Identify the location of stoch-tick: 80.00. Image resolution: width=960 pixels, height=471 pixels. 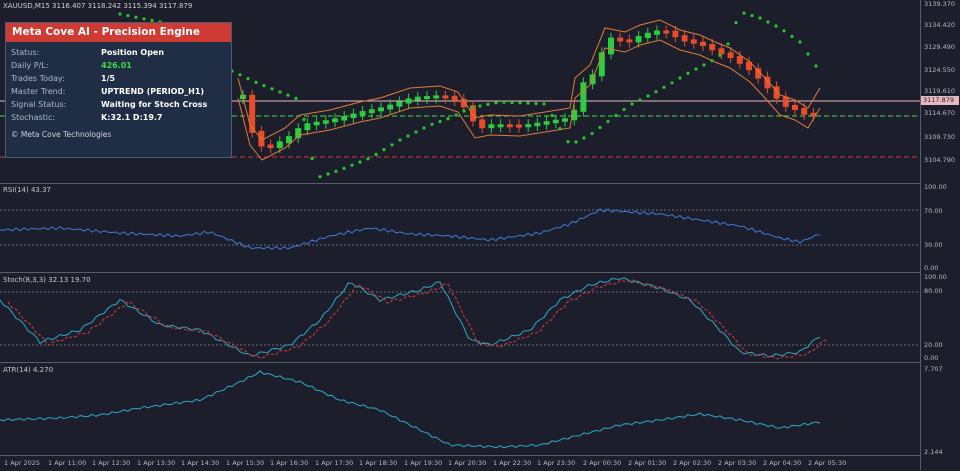
(933, 291).